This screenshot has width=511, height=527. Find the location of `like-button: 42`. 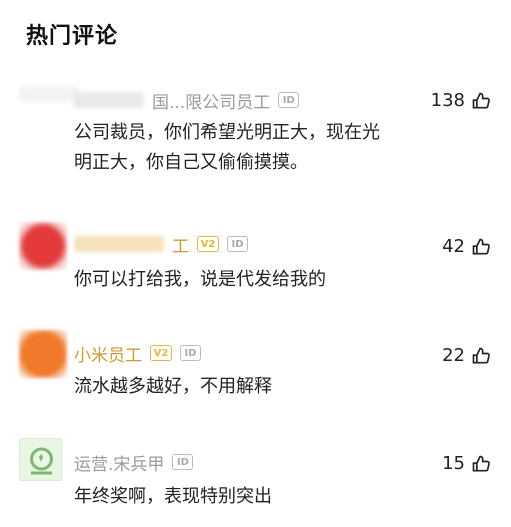

like-button: 42 is located at coordinates (466, 246).